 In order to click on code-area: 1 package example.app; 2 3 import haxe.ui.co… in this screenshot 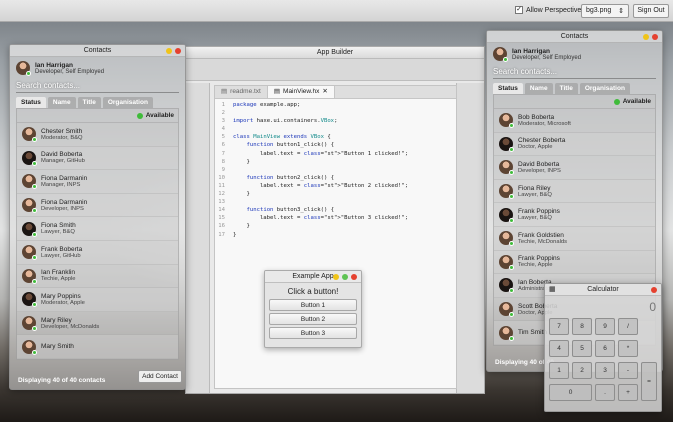, I will do `click(335, 169)`.